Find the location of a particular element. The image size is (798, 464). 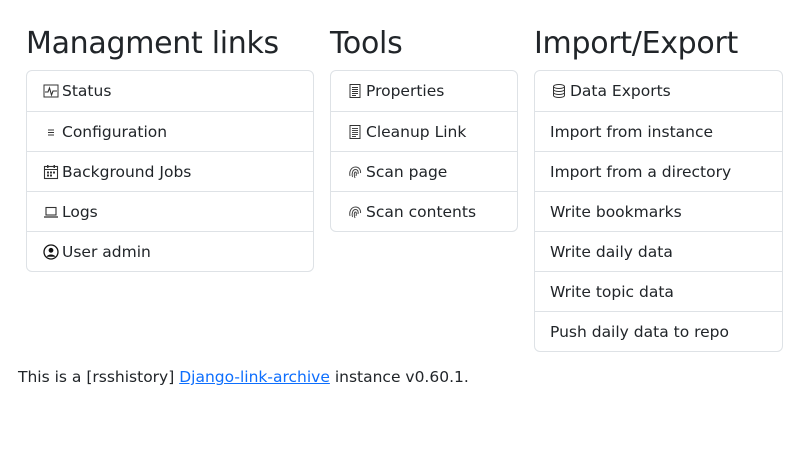

calendar-icon is located at coordinates (50, 171).